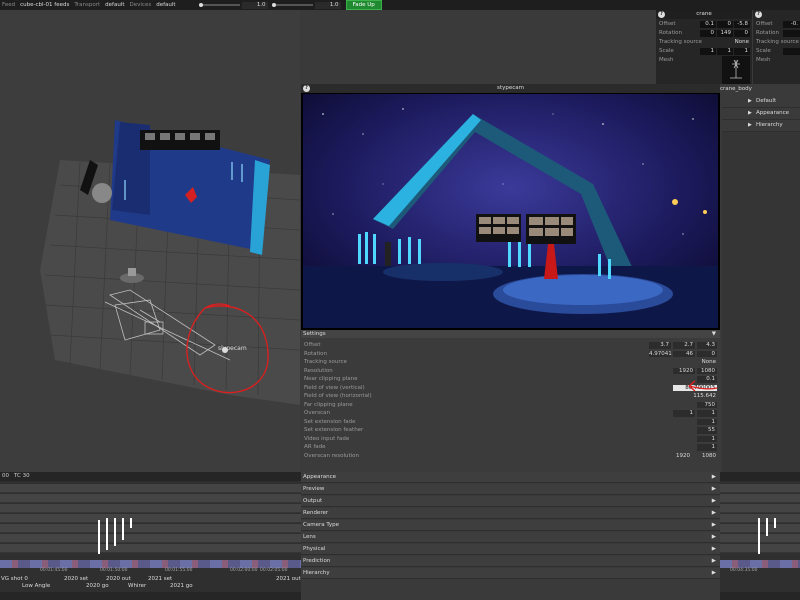 The width and height of the screenshot is (800, 600). What do you see at coordinates (791, 51) in the screenshot?
I see `object-scale-x` at bounding box center [791, 51].